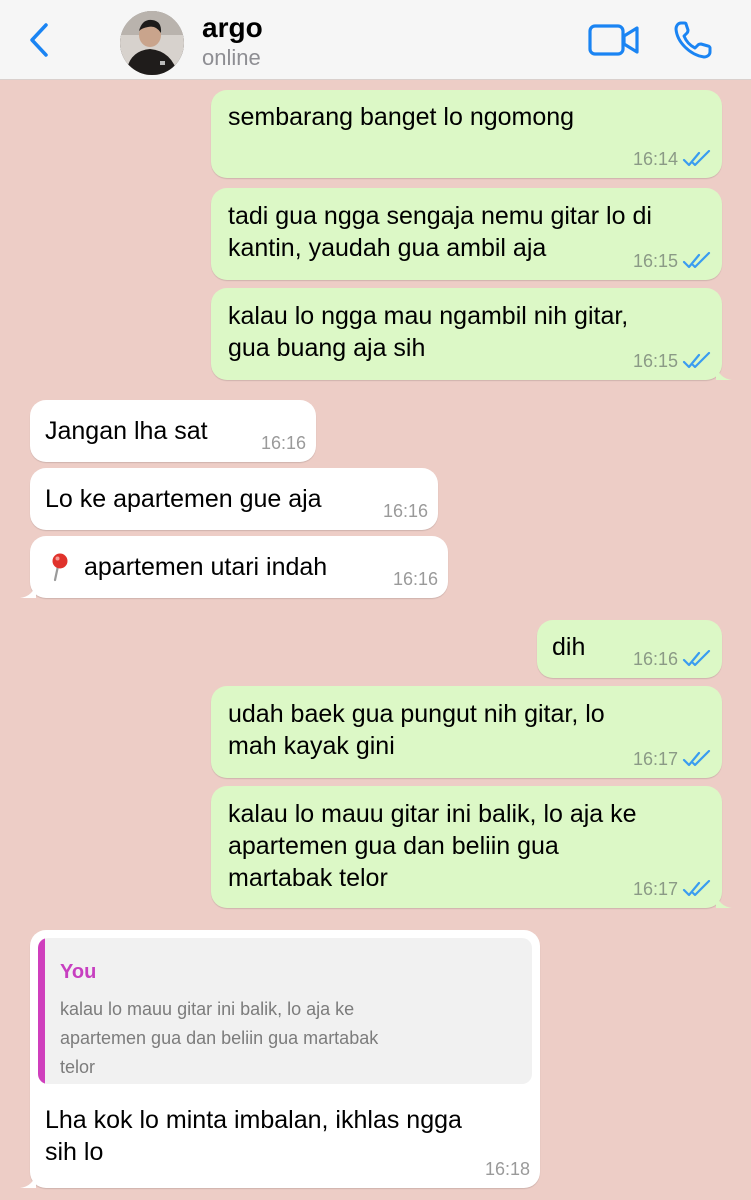  Describe the element at coordinates (466, 134) in the screenshot. I see `outgoing-message: sembarang banget lo ngomong 16:14` at that location.